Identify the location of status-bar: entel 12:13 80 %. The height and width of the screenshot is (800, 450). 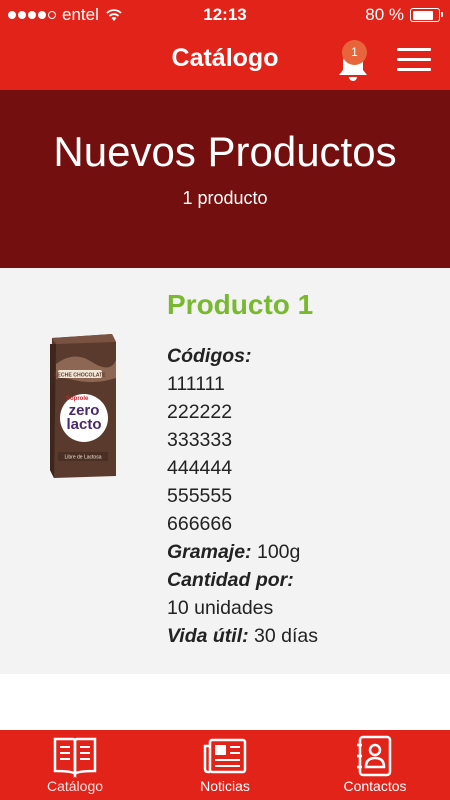
(225, 15).